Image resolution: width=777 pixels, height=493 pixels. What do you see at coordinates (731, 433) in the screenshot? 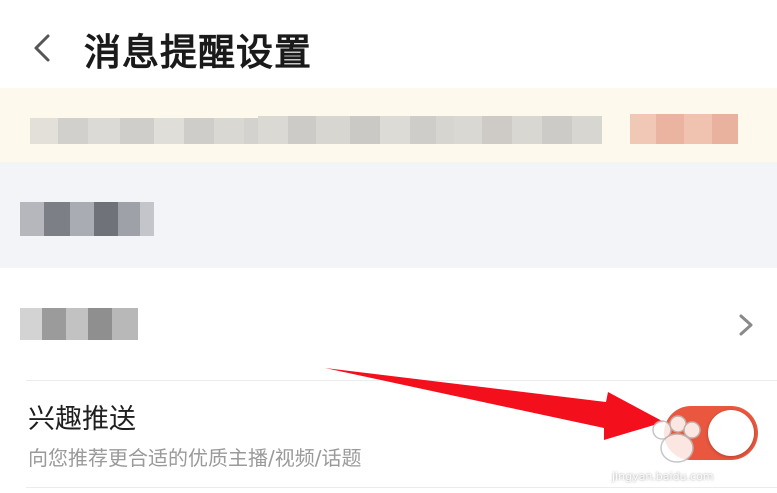
I see `toggle-knob` at bounding box center [731, 433].